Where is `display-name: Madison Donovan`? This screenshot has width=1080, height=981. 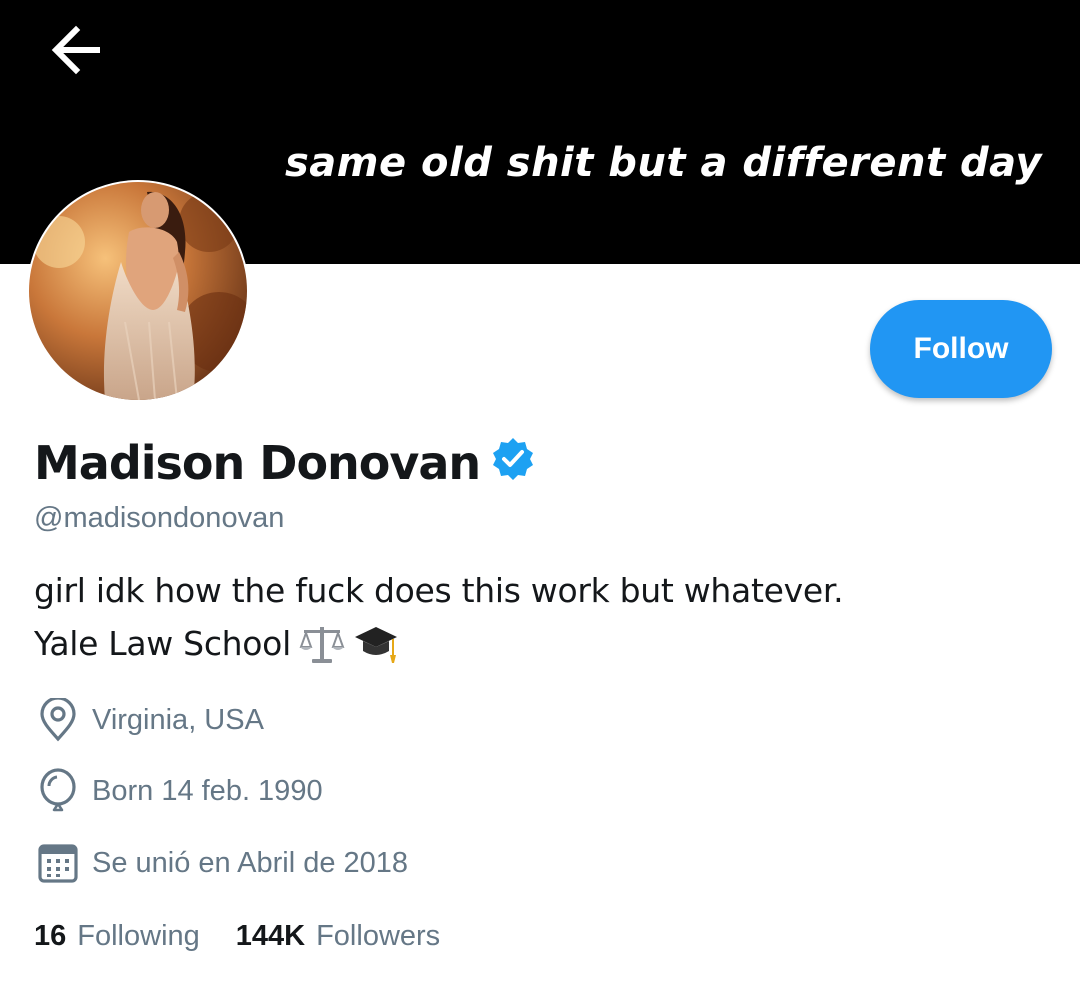
display-name: Madison Donovan is located at coordinates (257, 463).